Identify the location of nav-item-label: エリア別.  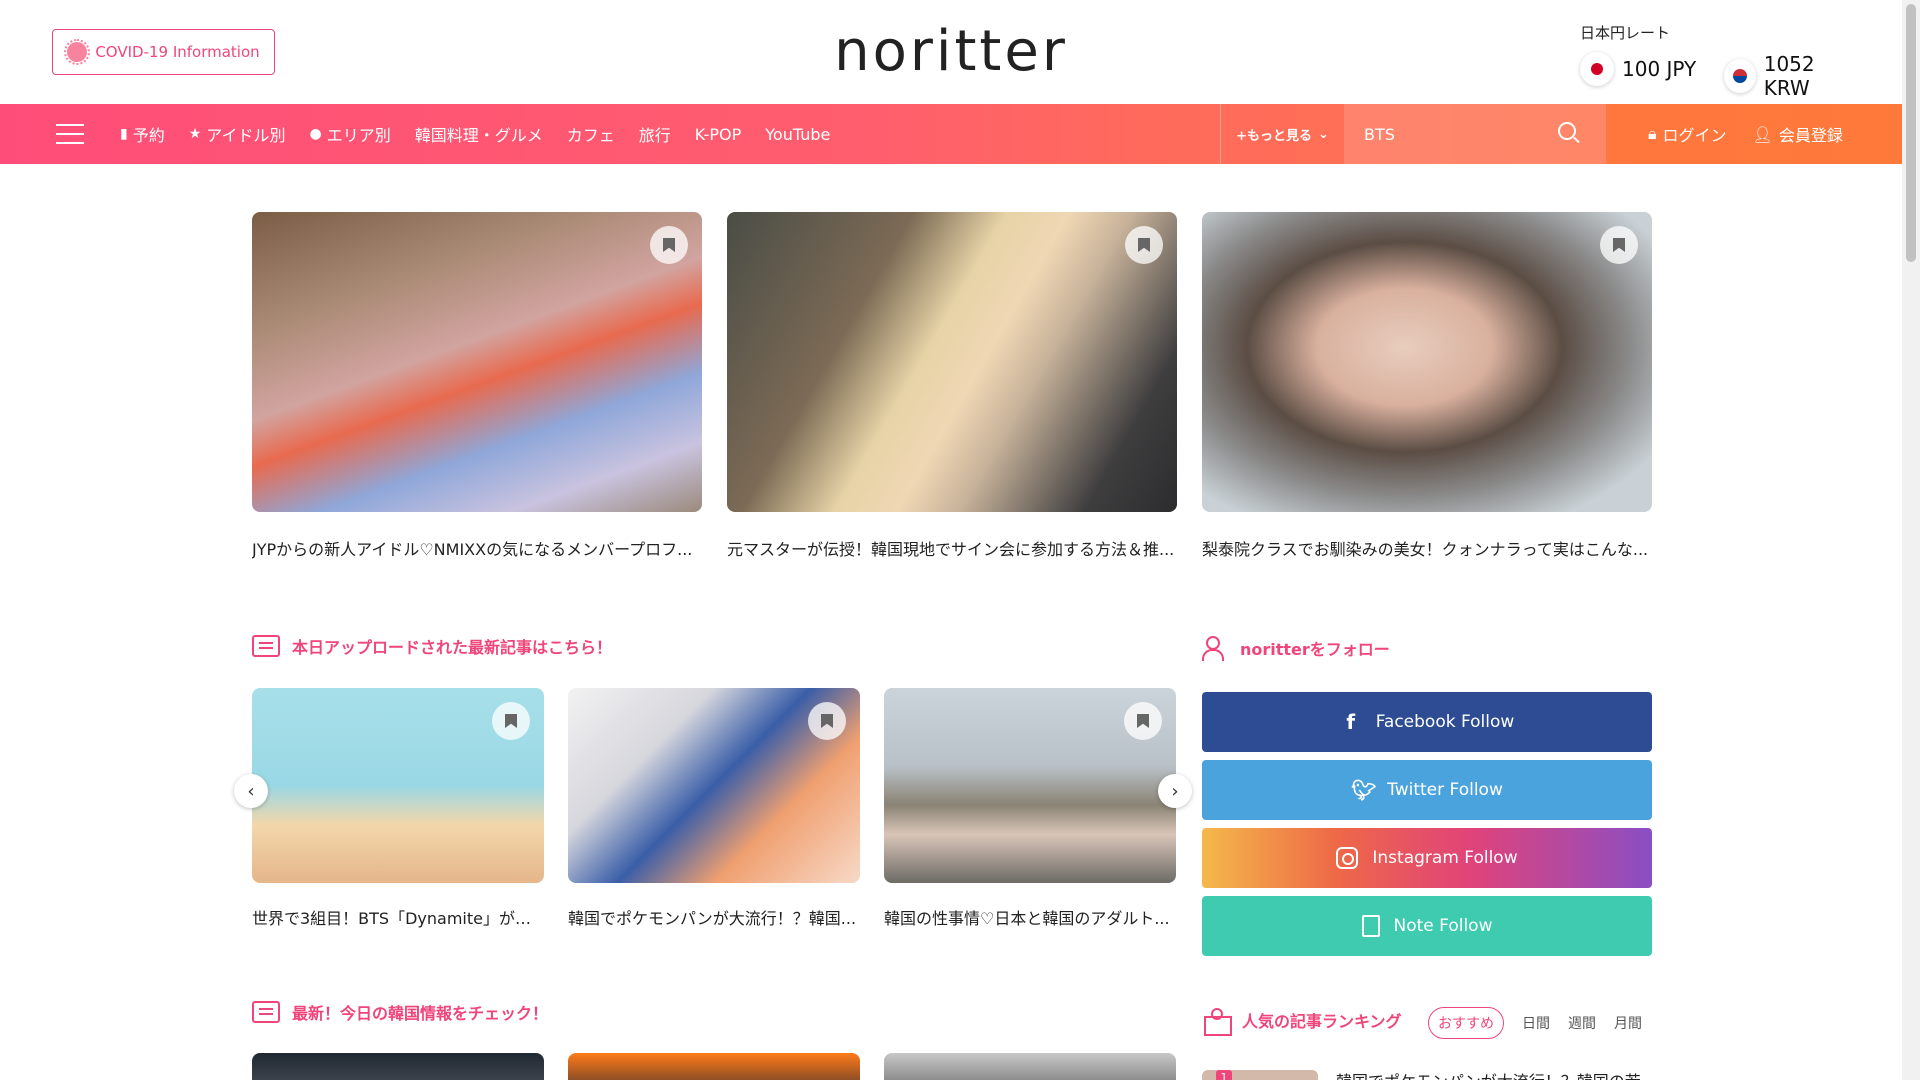
(358, 135).